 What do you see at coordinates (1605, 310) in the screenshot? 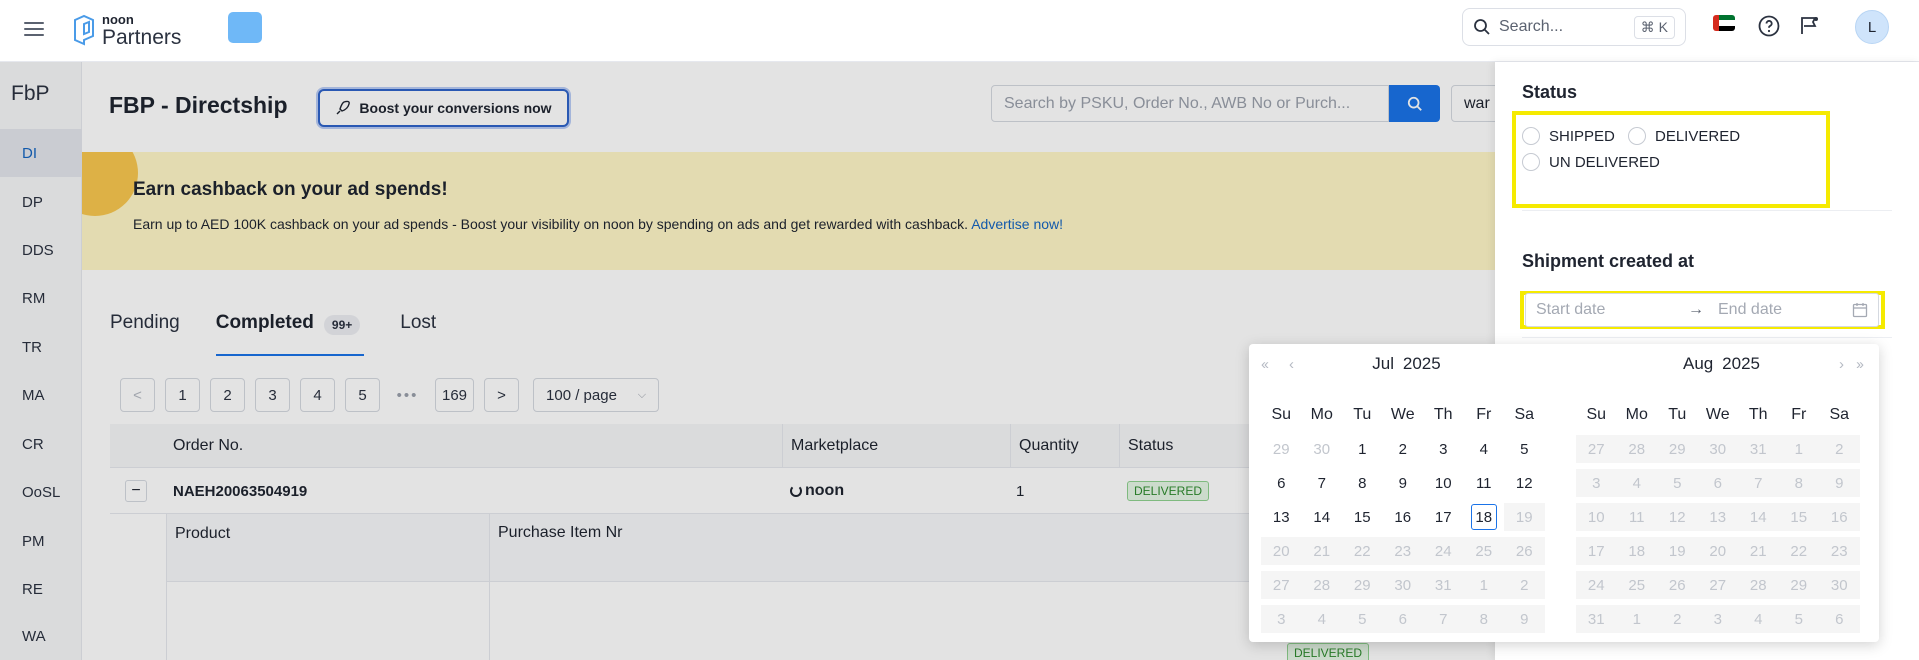
I see `start-date-input: Start date` at bounding box center [1605, 310].